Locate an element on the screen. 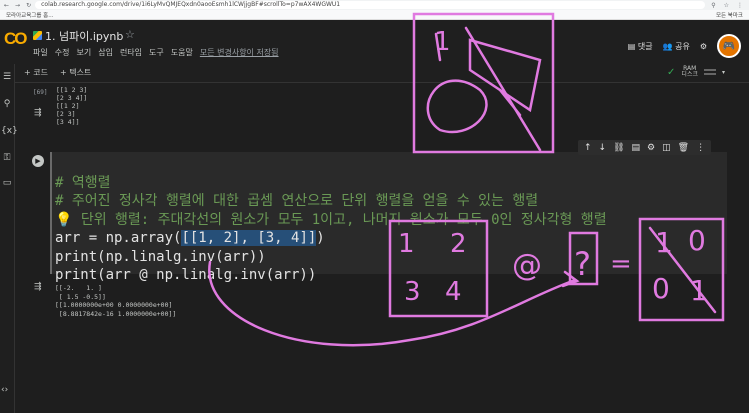  forward-arrow-icon: → is located at coordinates (17, 5).